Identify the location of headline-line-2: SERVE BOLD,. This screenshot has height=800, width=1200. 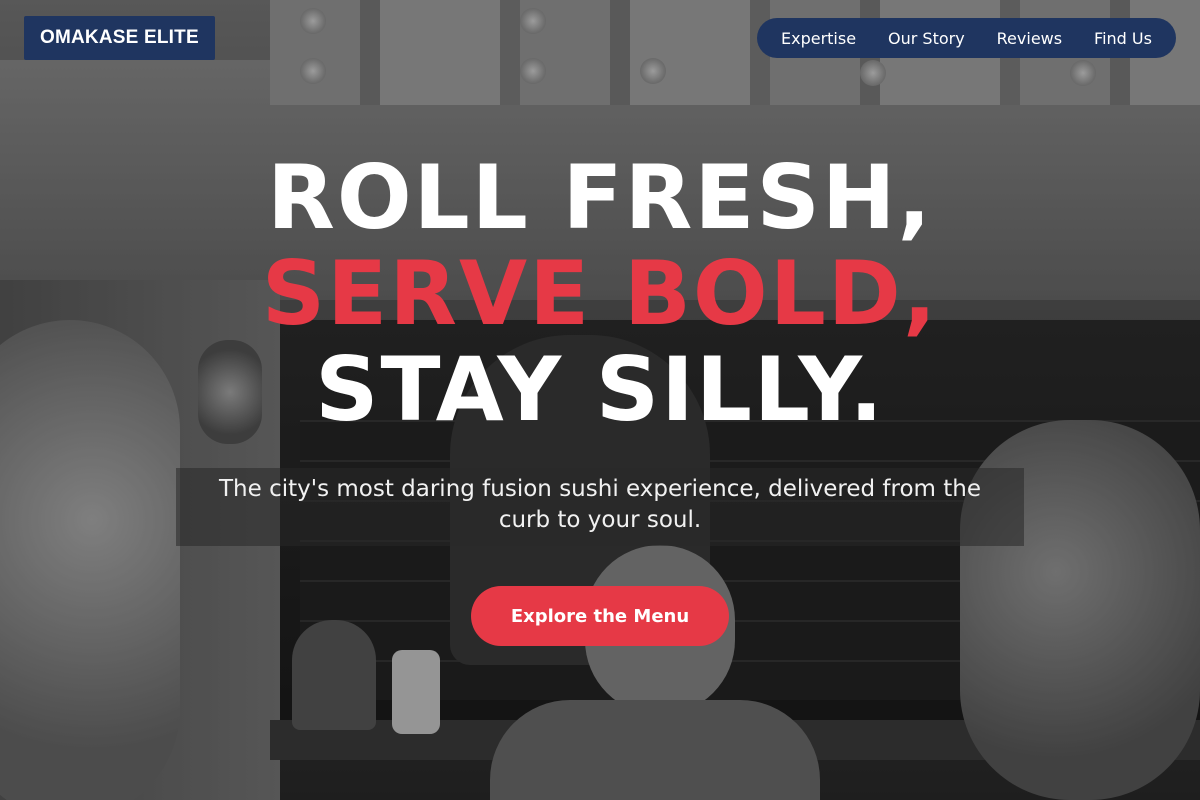
(600, 293).